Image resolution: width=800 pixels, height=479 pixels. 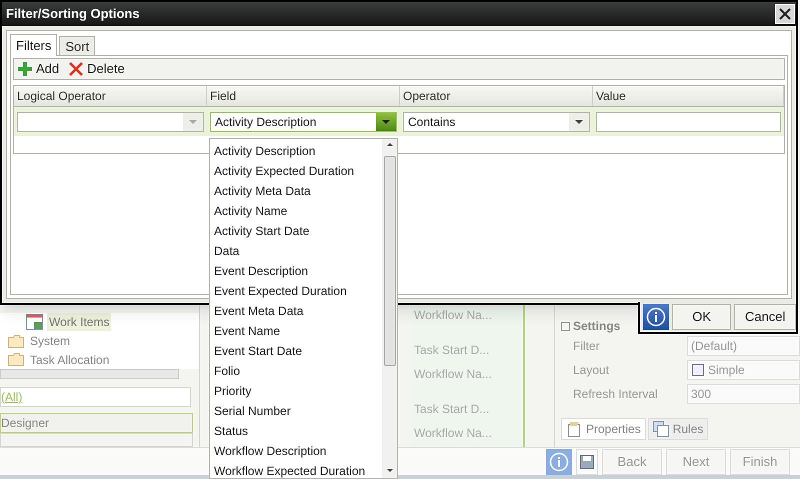 What do you see at coordinates (50, 341) in the screenshot?
I see `tree-item: System` at bounding box center [50, 341].